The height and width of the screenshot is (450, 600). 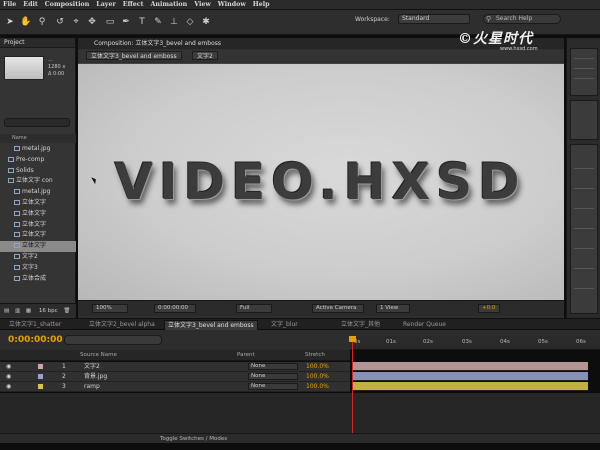 What do you see at coordinates (142, 22) in the screenshot?
I see `type-tool-icon: T` at bounding box center [142, 22].